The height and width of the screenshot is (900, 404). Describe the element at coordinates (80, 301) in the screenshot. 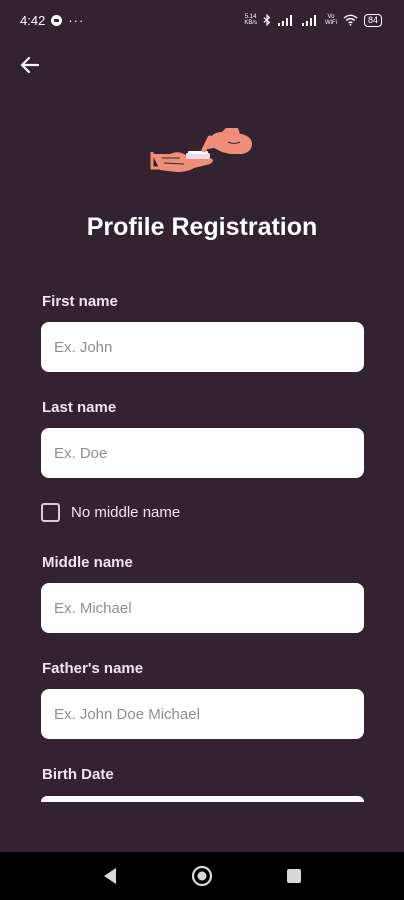

I see `first-name-label: First name` at that location.